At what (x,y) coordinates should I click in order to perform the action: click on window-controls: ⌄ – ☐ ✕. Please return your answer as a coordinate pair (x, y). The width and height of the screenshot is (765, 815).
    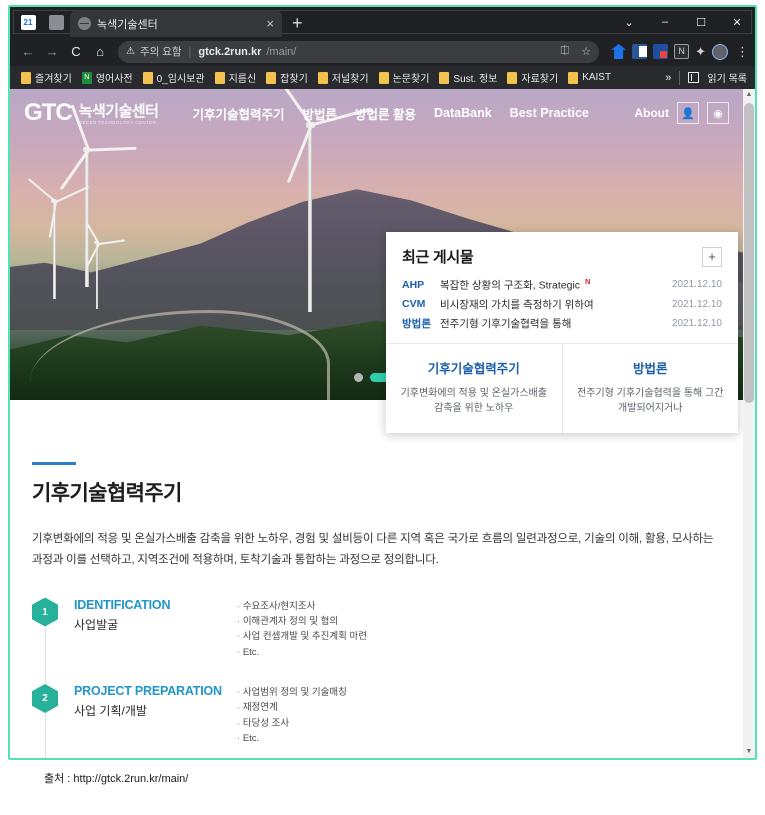
    Looking at the image, I should click on (683, 22).